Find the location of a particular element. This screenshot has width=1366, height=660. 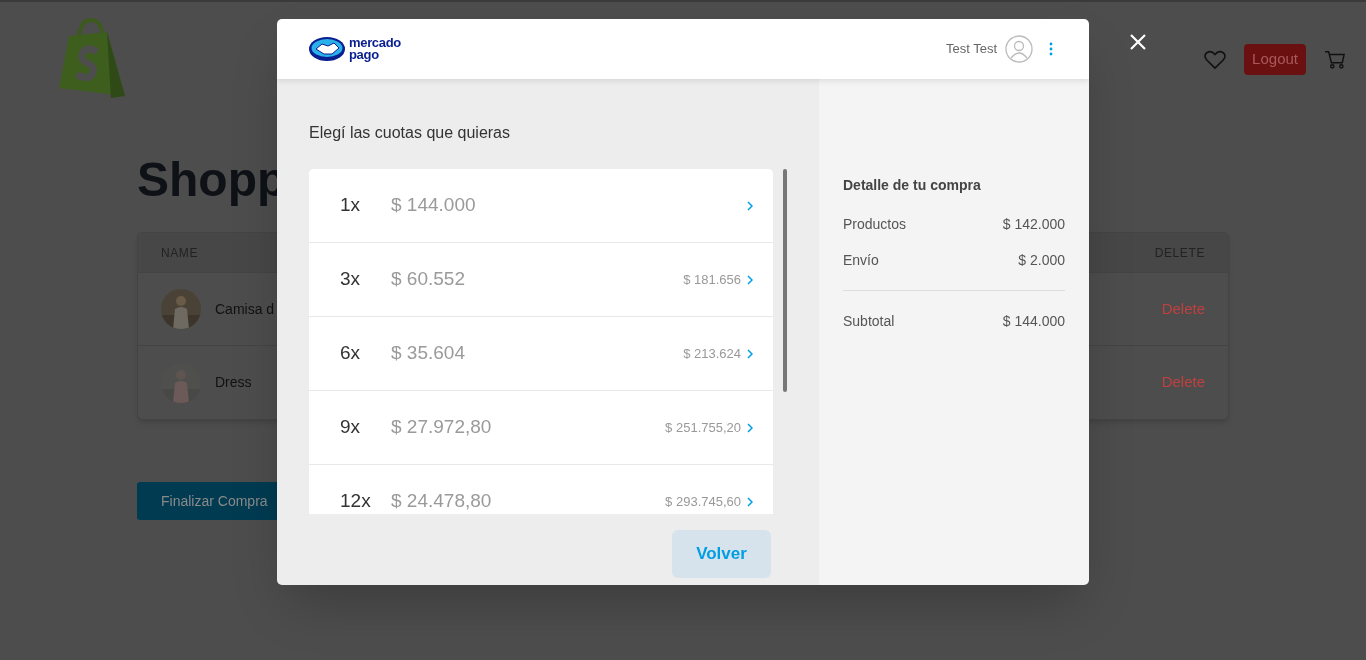

summary-value: $ 142.000 is located at coordinates (1033, 224).